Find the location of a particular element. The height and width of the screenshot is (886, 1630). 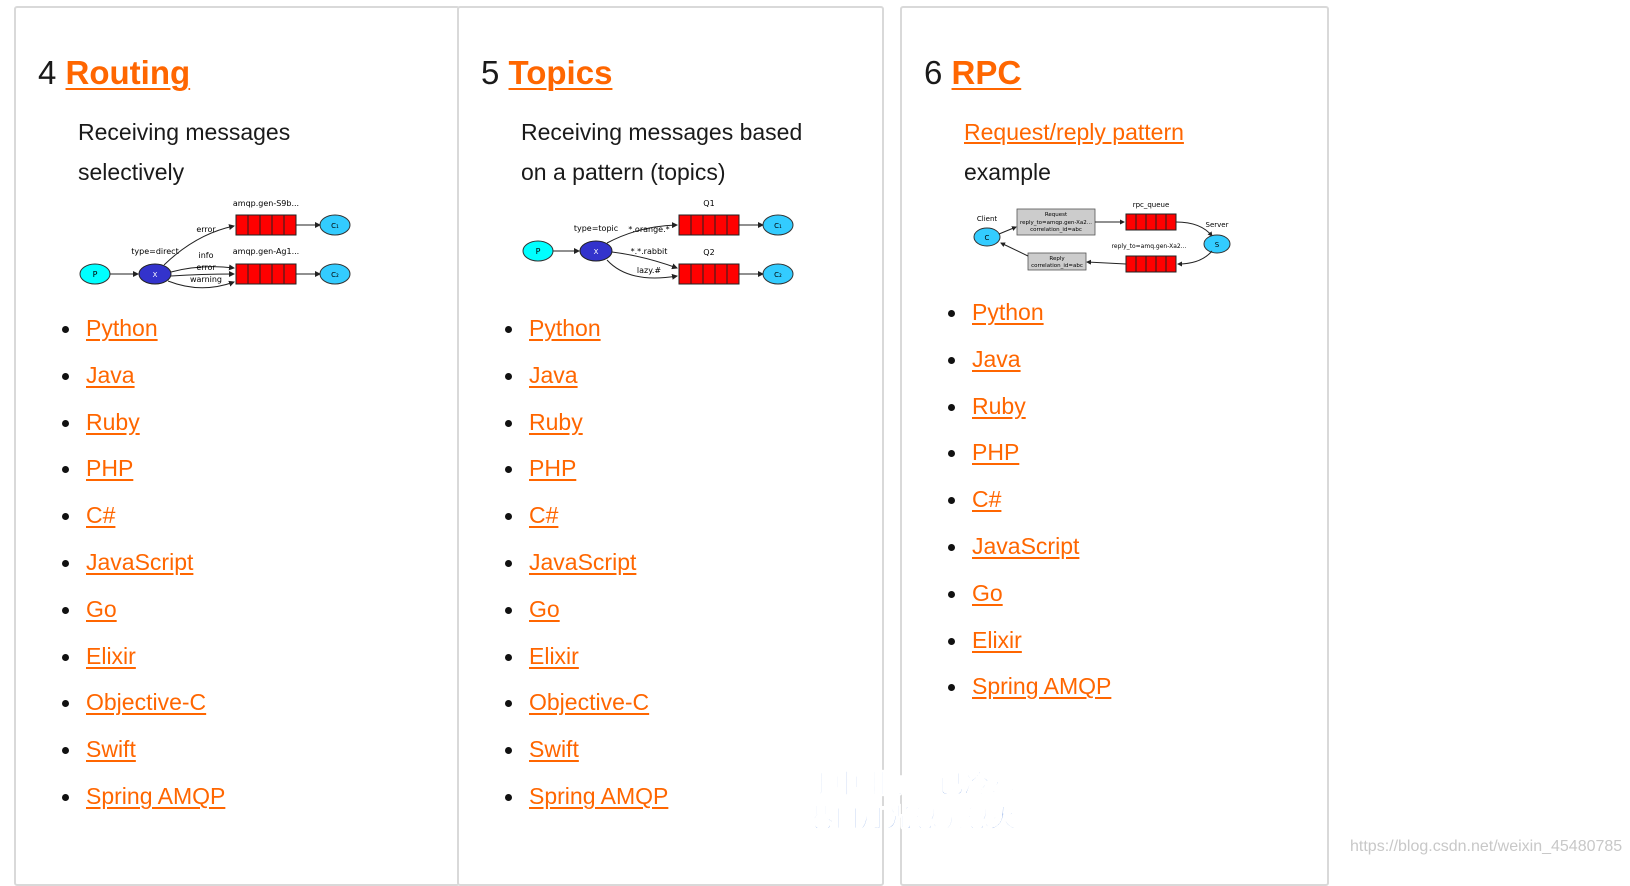

tutorial-description: Receiving messages selectively is located at coordinates (258, 152).